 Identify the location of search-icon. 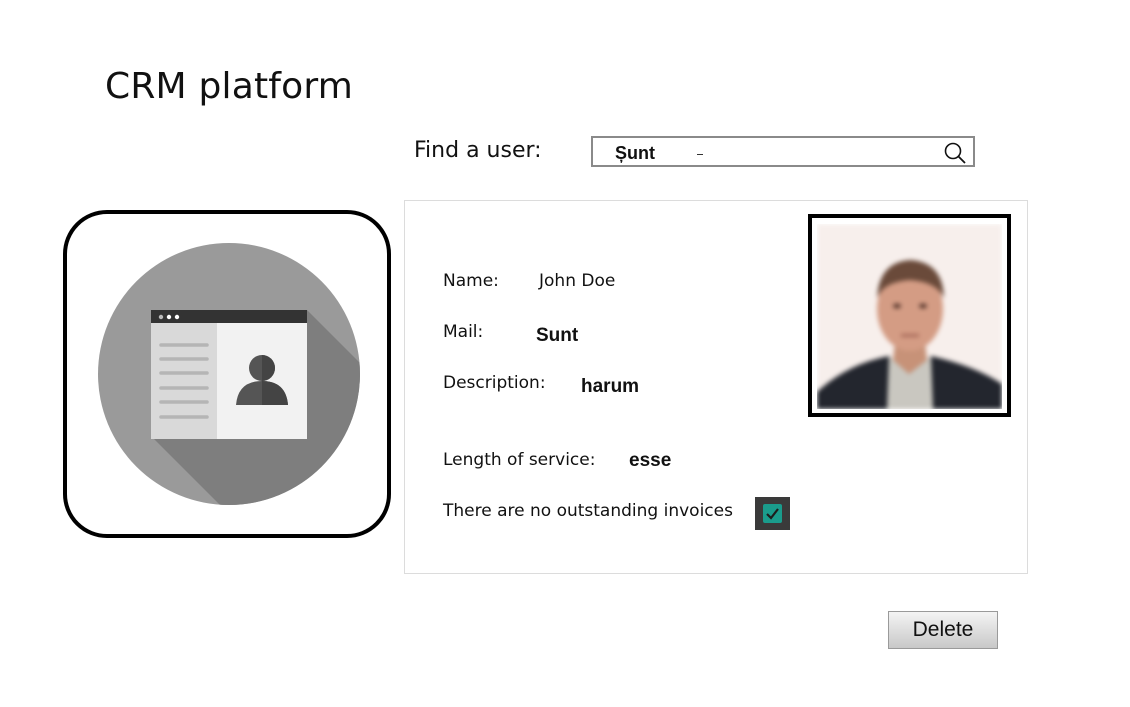
(955, 153).